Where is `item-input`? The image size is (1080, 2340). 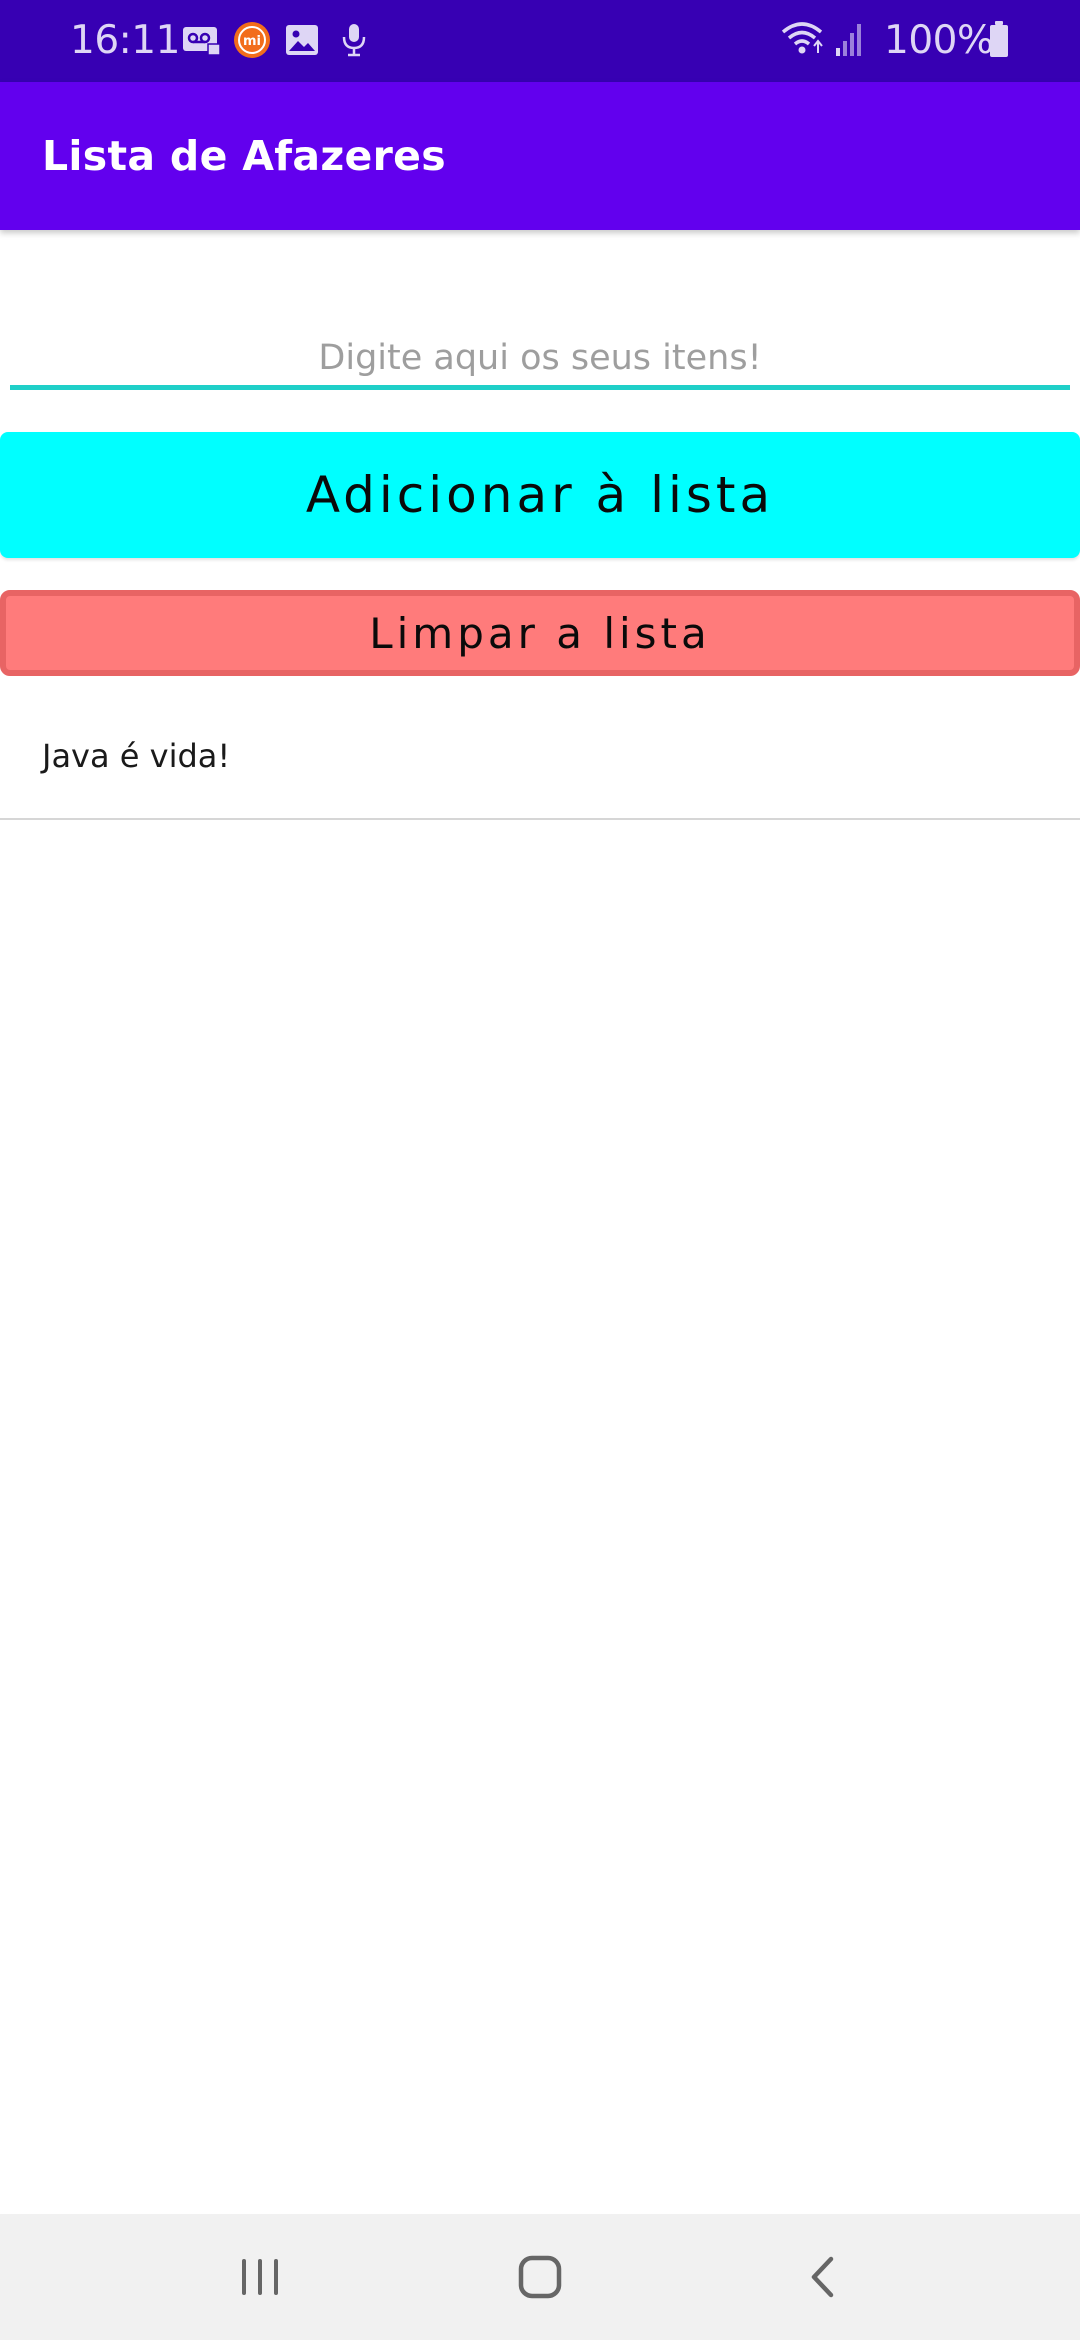
item-input is located at coordinates (540, 360).